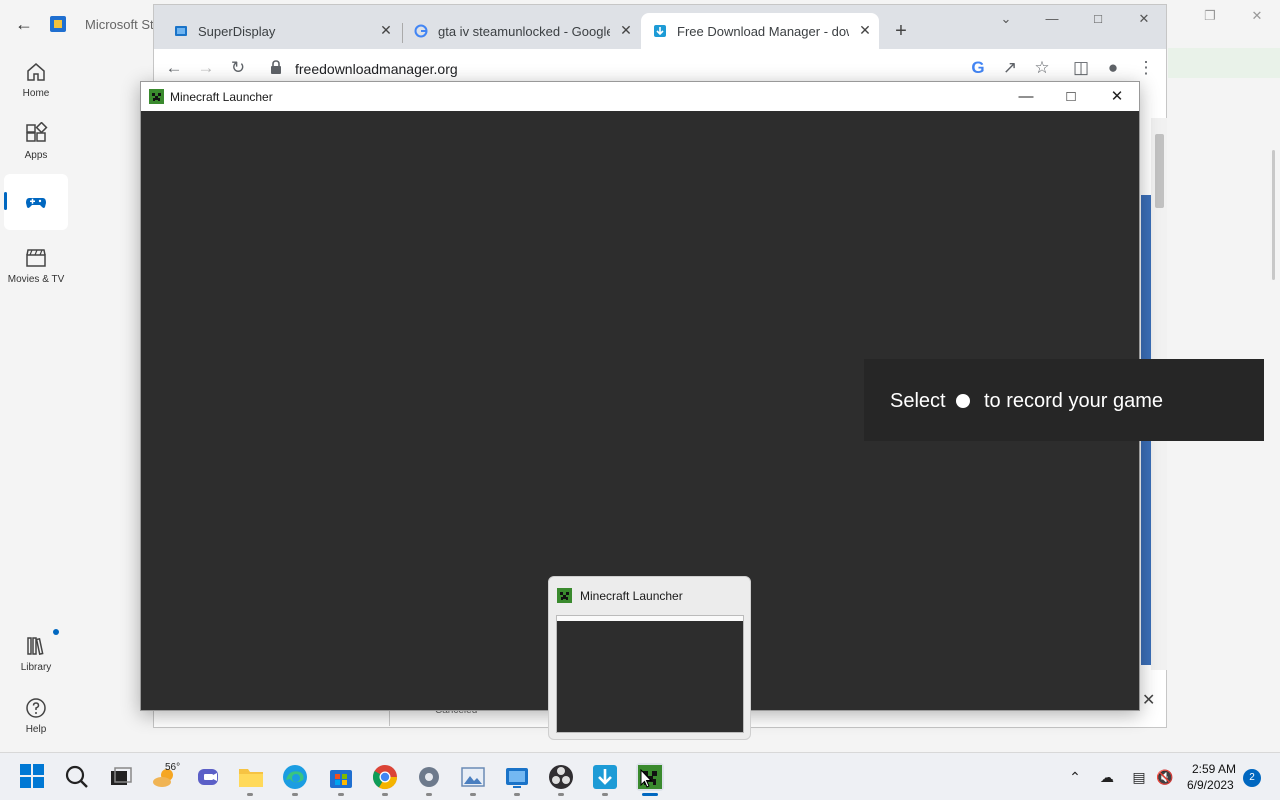 The height and width of the screenshot is (800, 1280). I want to click on forward-arrow-icon: →, so click(206, 68).